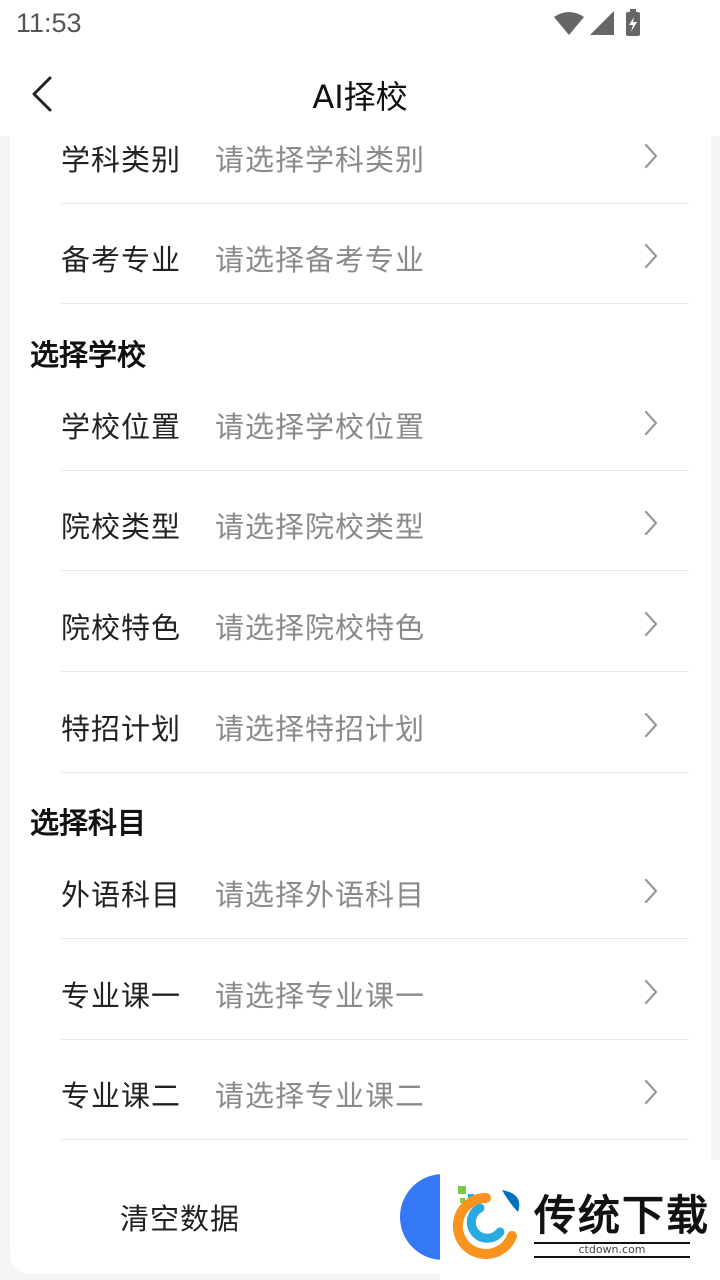  What do you see at coordinates (360, 97) in the screenshot?
I see `page-title: AI择校` at bounding box center [360, 97].